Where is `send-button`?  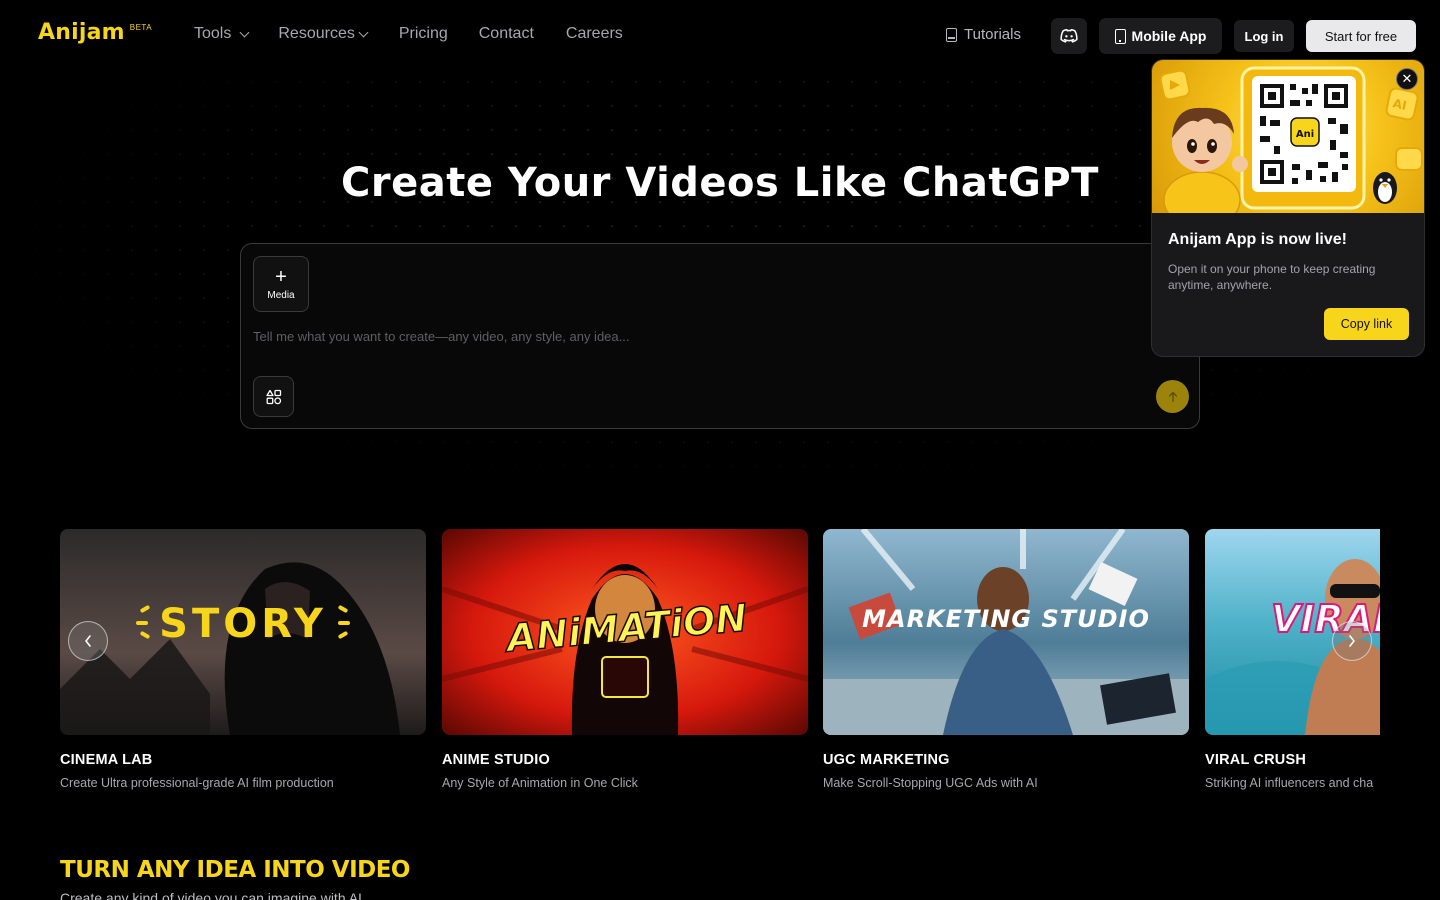 send-button is located at coordinates (1172, 396).